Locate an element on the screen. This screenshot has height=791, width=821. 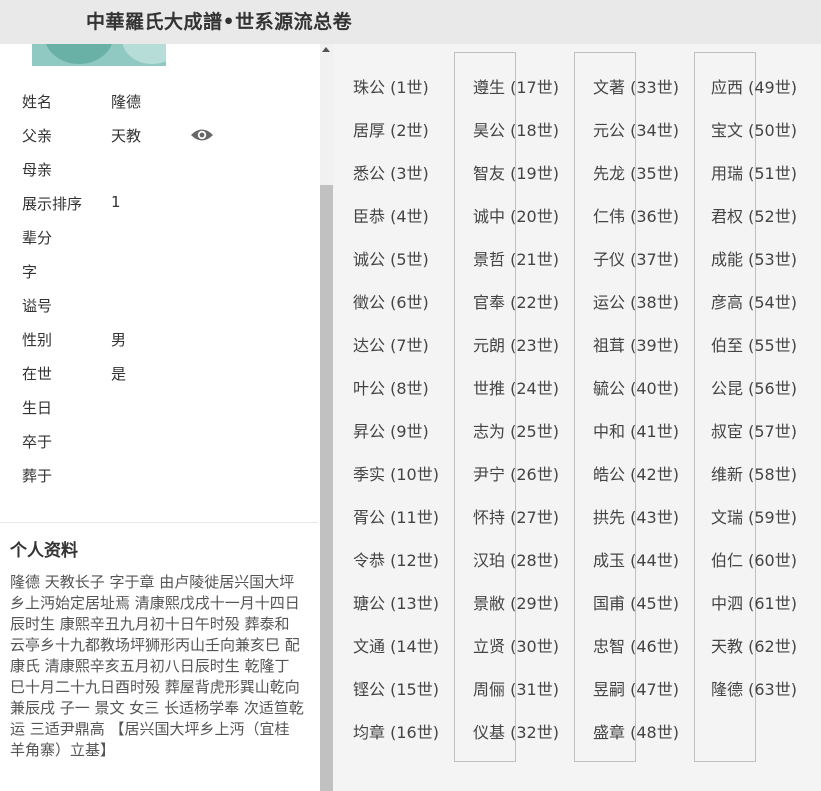
profile-label: 在世 is located at coordinates (37, 374).